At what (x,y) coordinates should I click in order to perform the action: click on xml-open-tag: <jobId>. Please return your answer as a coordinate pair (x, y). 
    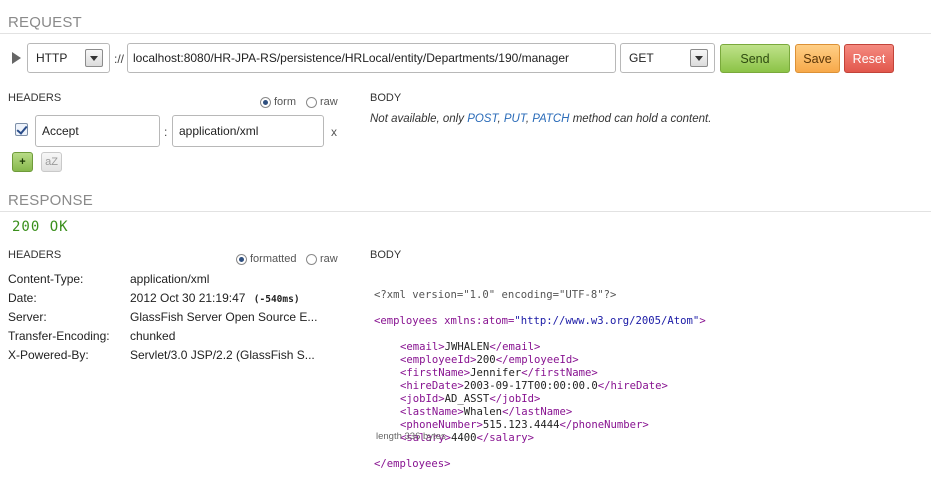
    Looking at the image, I should click on (422, 399).